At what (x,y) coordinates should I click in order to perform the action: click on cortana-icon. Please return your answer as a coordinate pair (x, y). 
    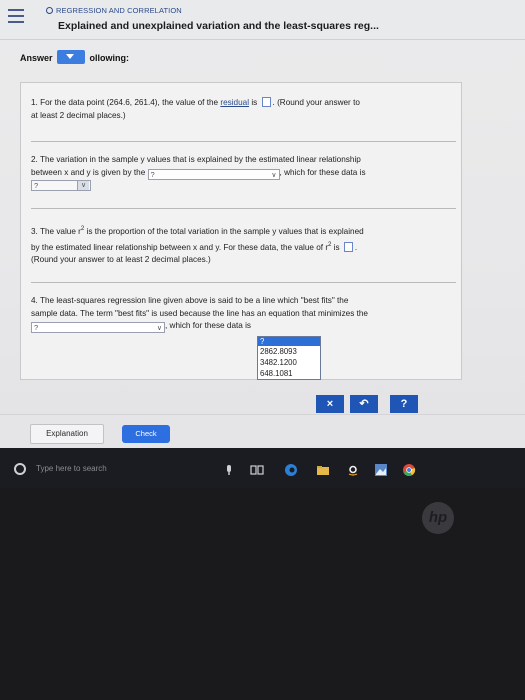
    Looking at the image, I should click on (20, 469).